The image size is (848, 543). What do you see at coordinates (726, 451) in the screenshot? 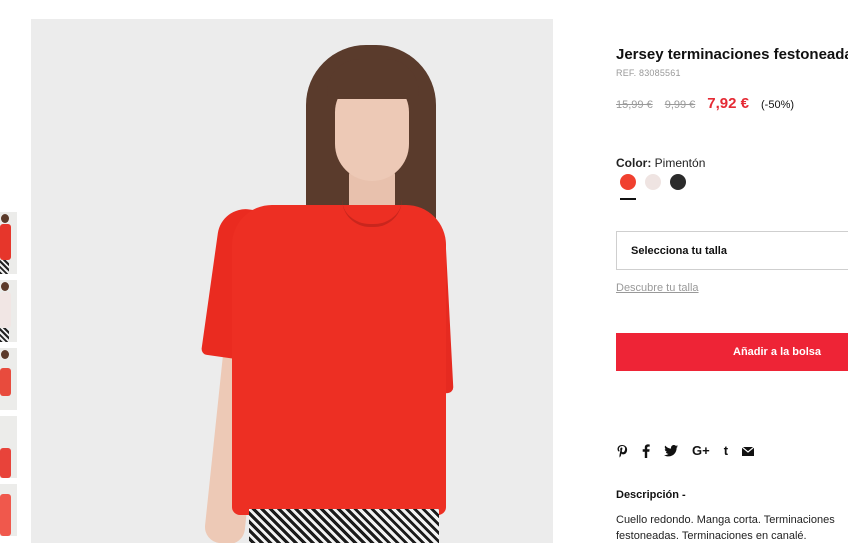
I see `tumblr-icon: t` at bounding box center [726, 451].